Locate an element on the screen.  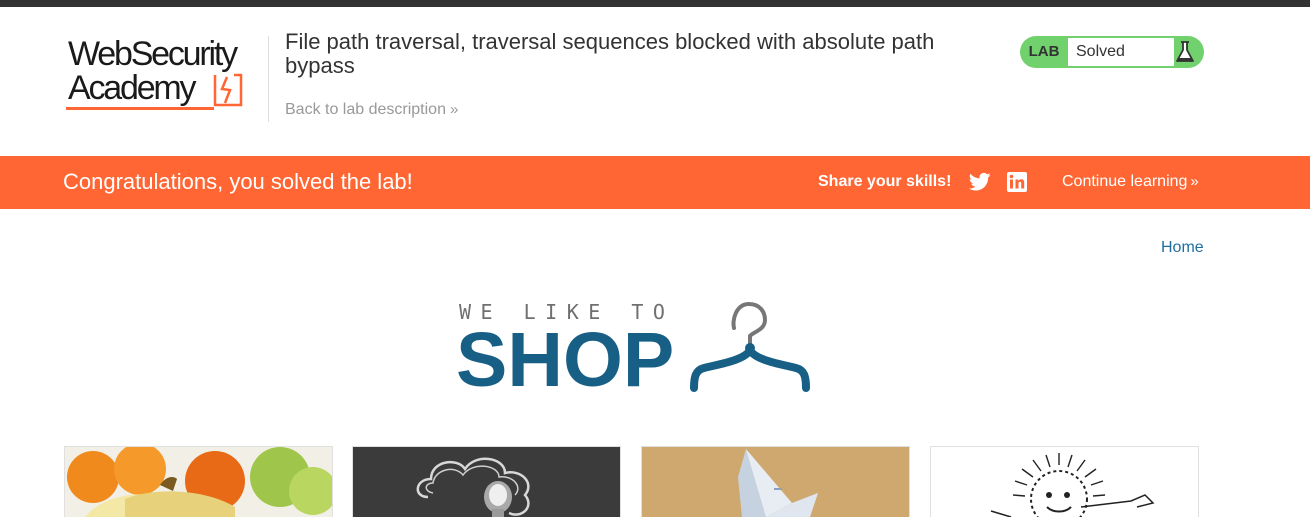
logo-underline is located at coordinates (140, 108).